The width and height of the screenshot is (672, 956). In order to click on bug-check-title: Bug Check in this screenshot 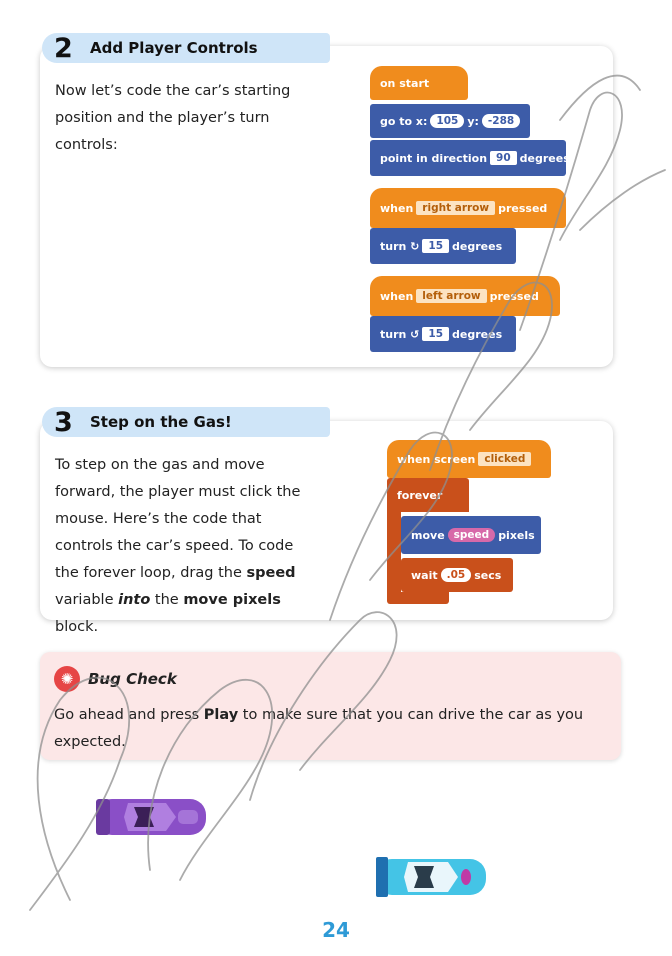, I will do `click(132, 679)`.